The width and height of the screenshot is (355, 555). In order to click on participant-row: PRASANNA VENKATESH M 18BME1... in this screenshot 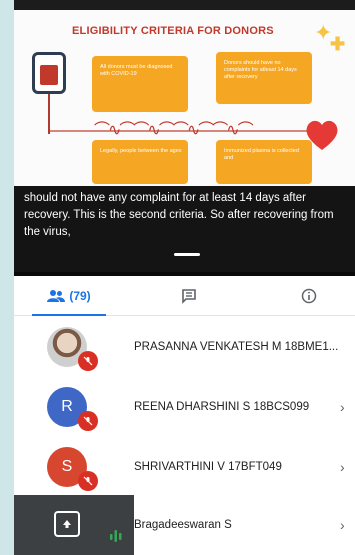, I will do `click(184, 347)`.